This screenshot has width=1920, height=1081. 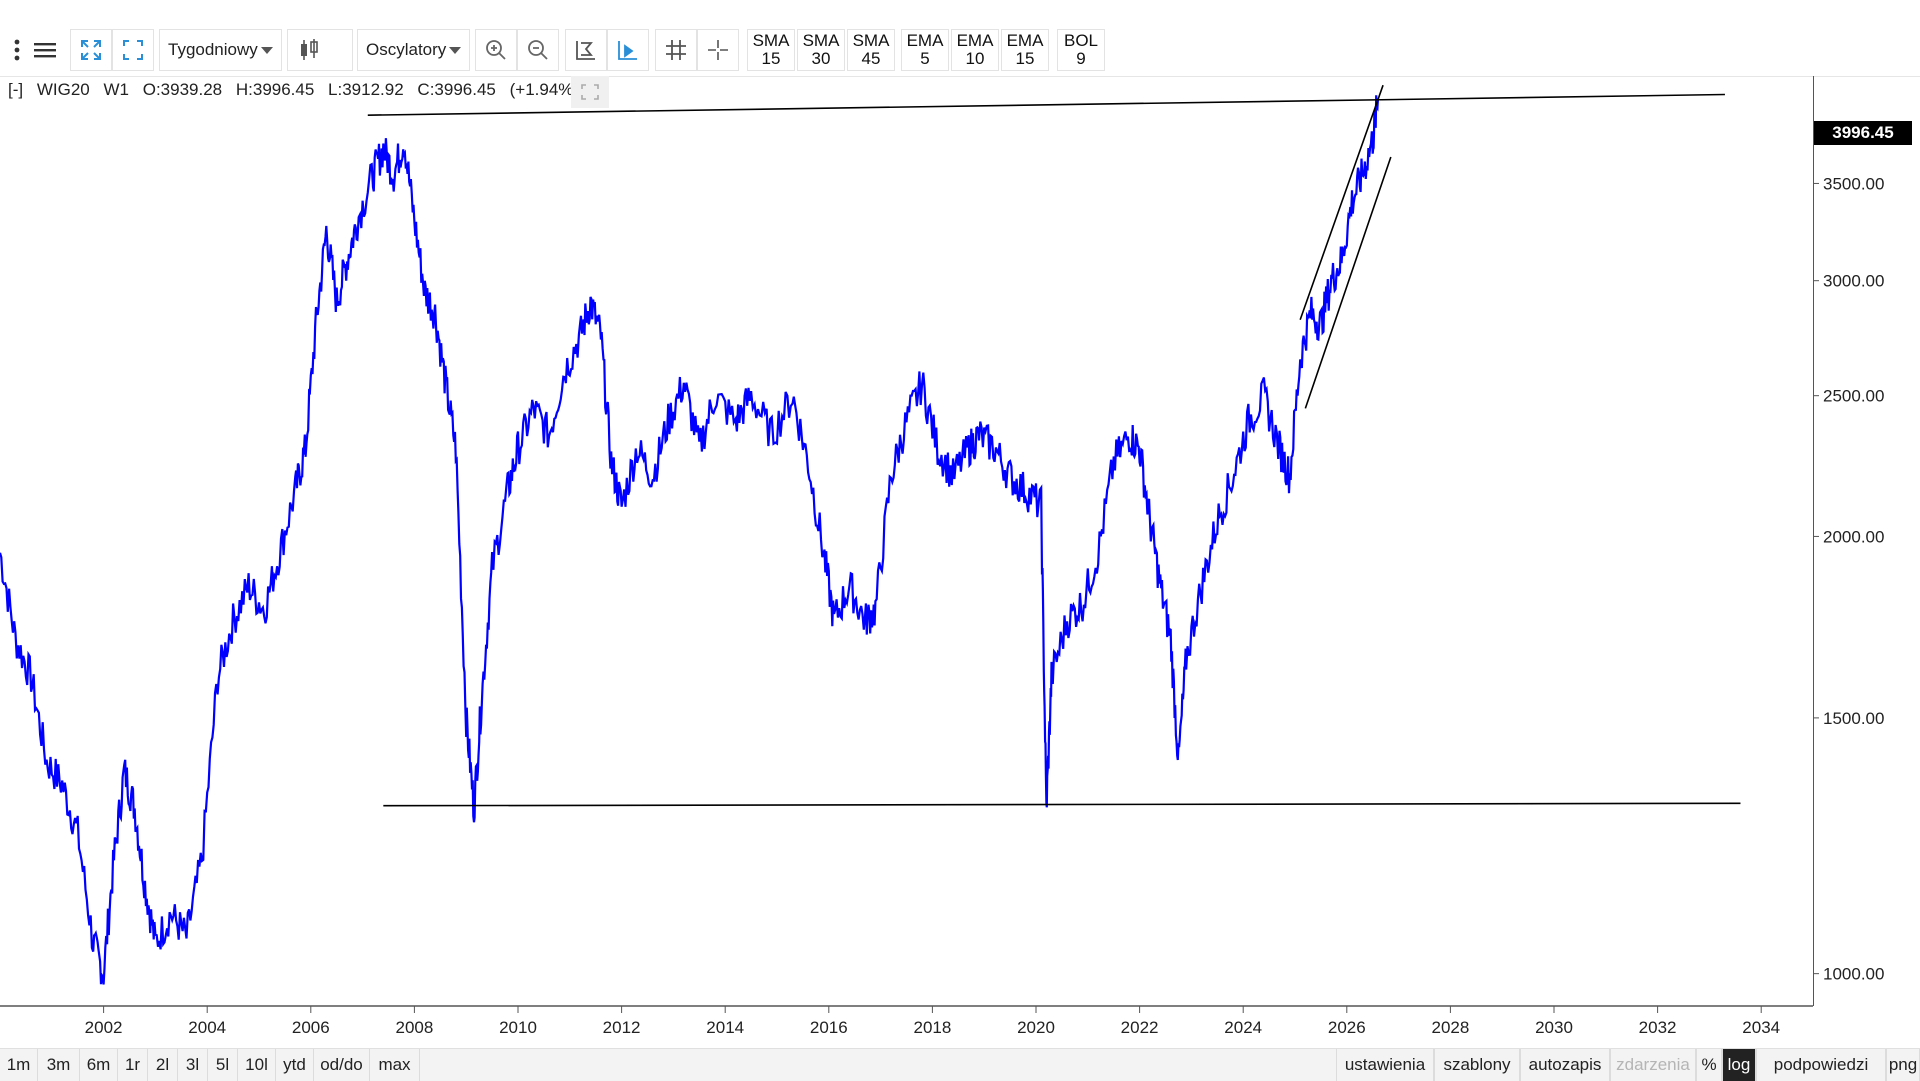 I want to click on x-tick-label: 2028, so click(x=1450, y=1027).